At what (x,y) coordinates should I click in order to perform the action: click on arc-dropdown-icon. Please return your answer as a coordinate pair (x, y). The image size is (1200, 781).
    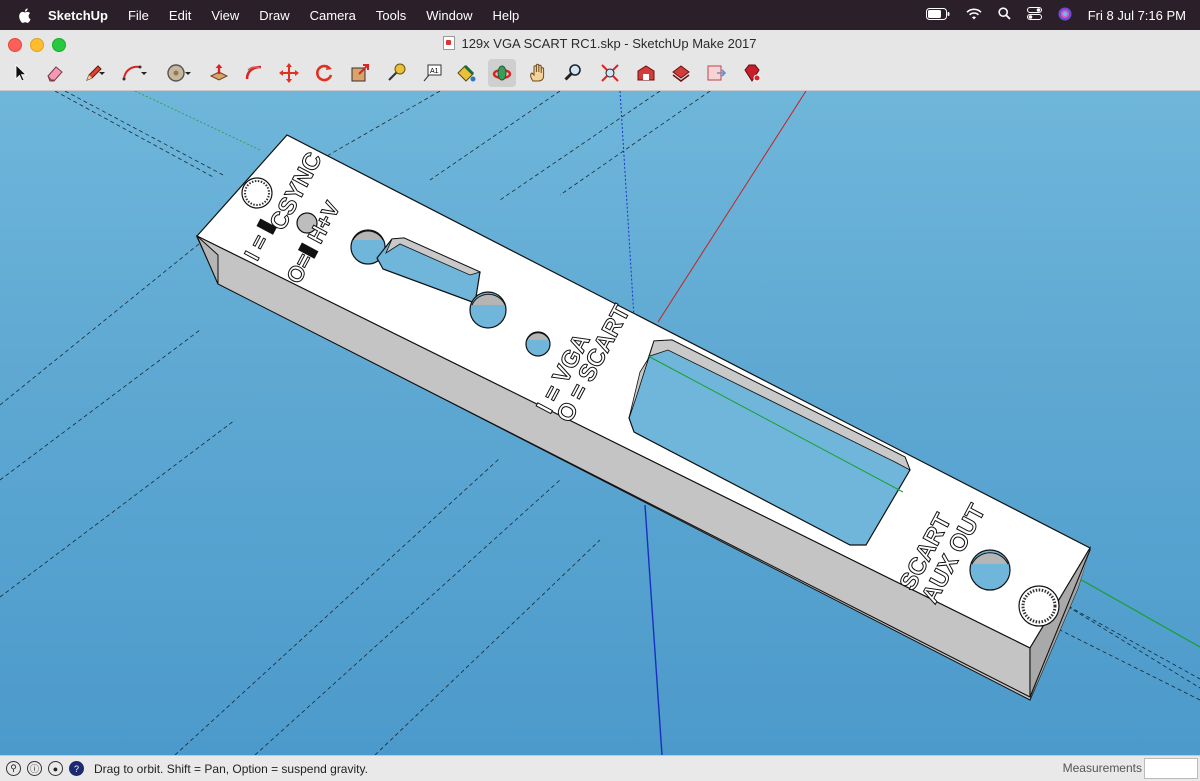
    Looking at the image, I should click on (144, 73).